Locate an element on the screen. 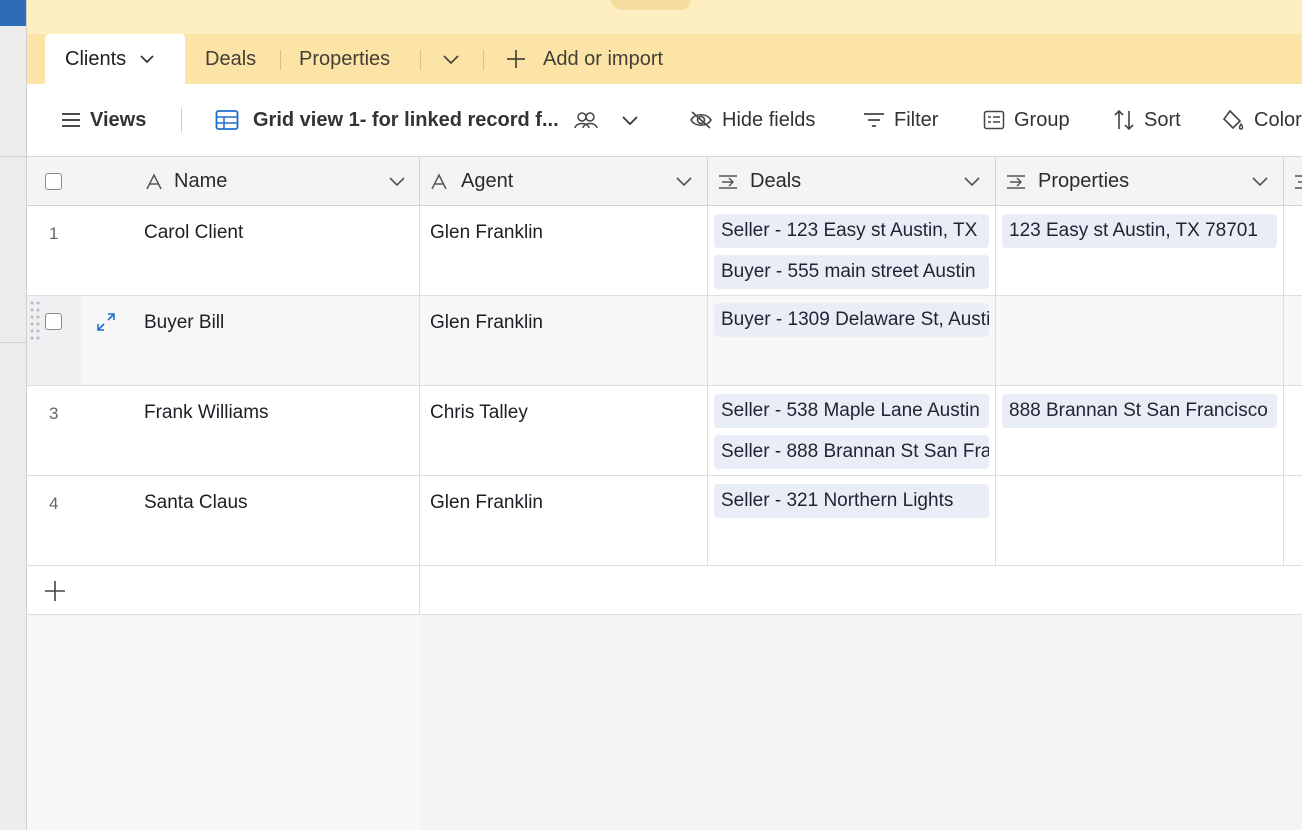  group-icon is located at coordinates (994, 120).